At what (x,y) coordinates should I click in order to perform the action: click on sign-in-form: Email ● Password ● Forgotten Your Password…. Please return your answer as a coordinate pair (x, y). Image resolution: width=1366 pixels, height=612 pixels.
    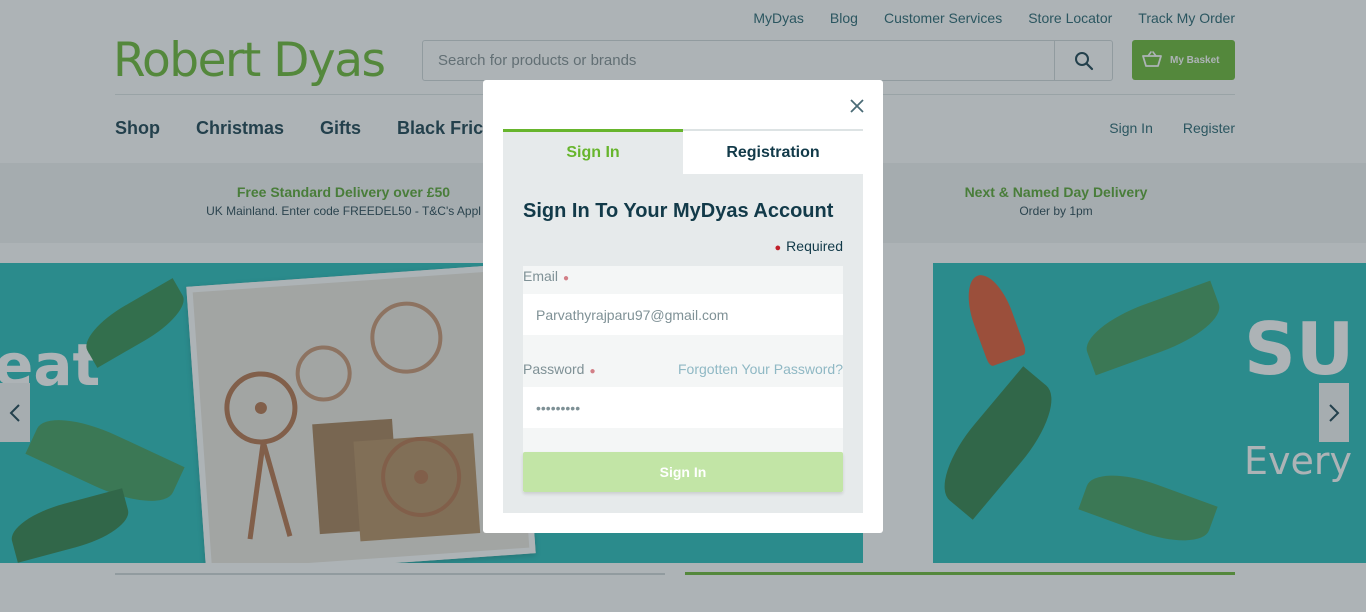
    Looking at the image, I should click on (683, 379).